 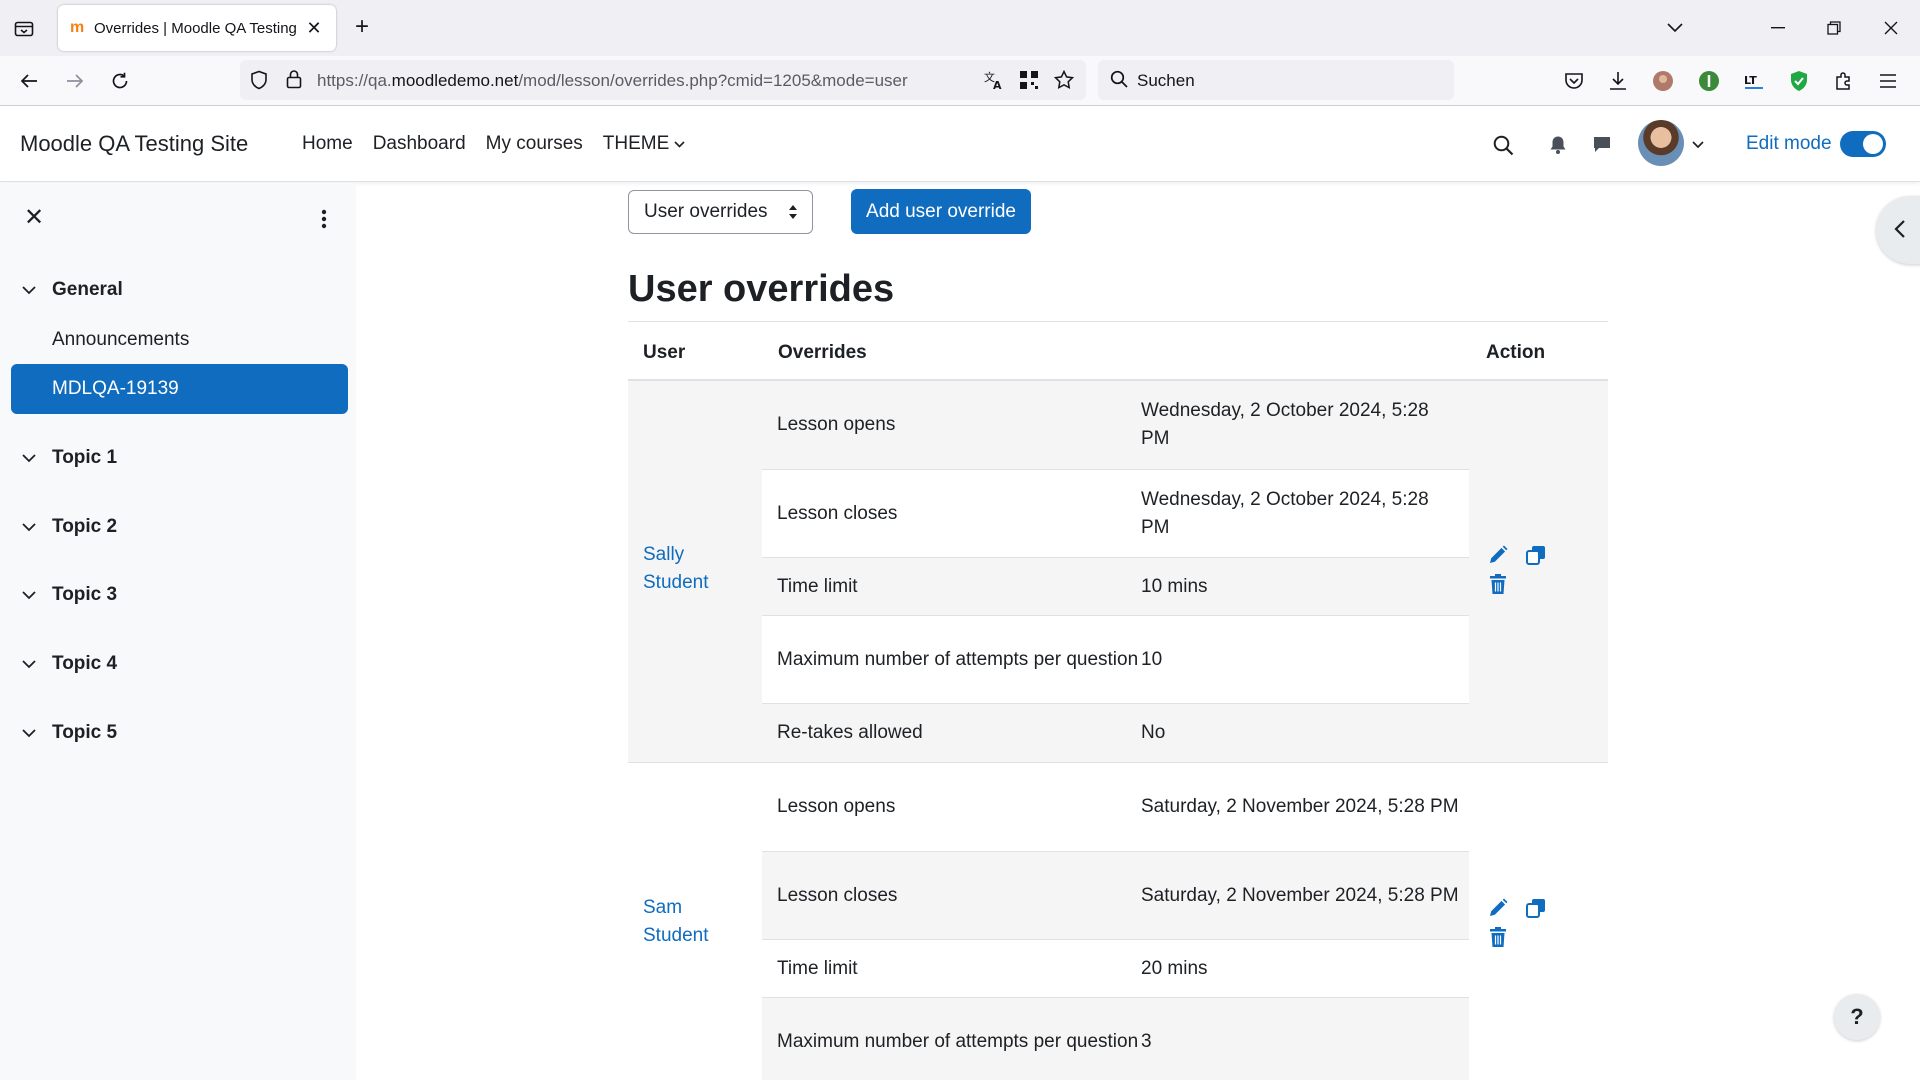 What do you see at coordinates (327, 144) in the screenshot?
I see `nav-home: Home` at bounding box center [327, 144].